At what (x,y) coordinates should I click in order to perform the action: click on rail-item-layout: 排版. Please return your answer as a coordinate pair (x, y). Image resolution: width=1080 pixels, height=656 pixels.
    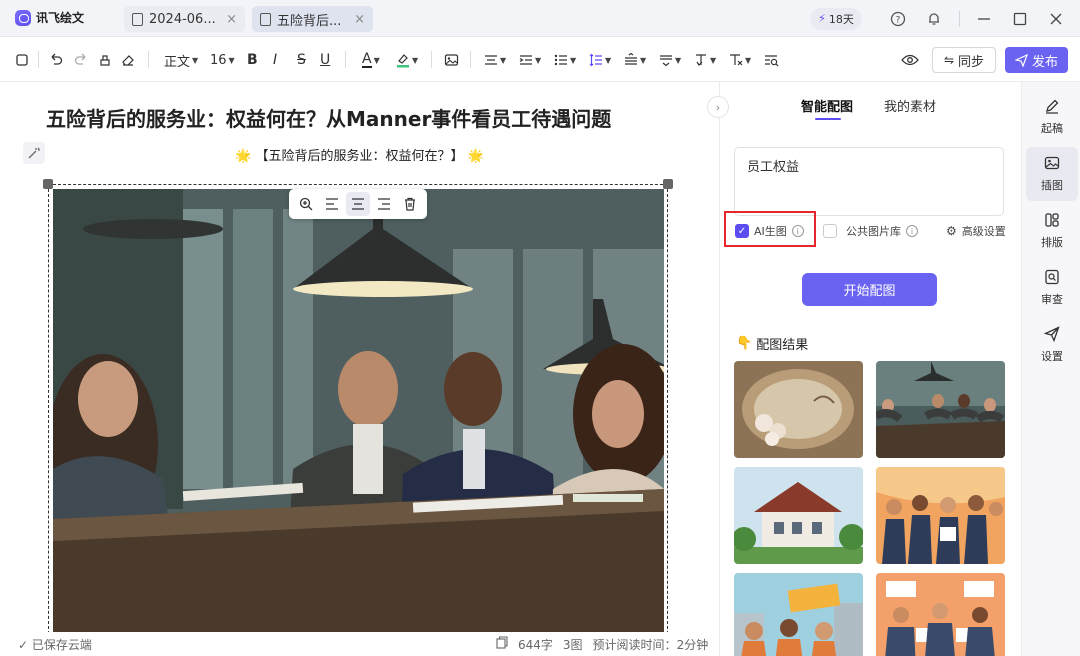
    Looking at the image, I should click on (1052, 231).